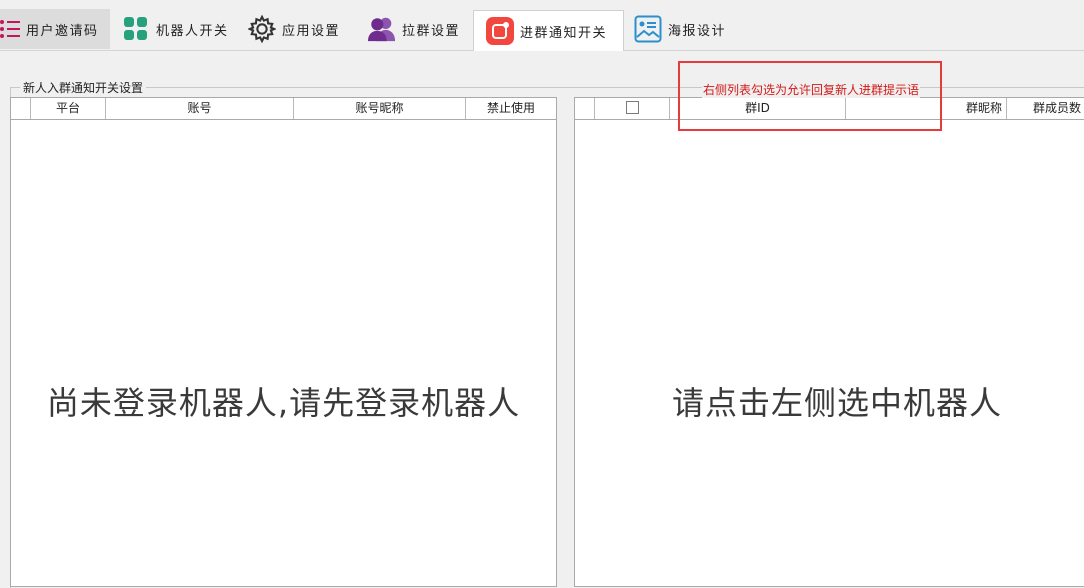  Describe the element at coordinates (758, 108) in the screenshot. I see `column-header-group-id: 群ID` at that location.